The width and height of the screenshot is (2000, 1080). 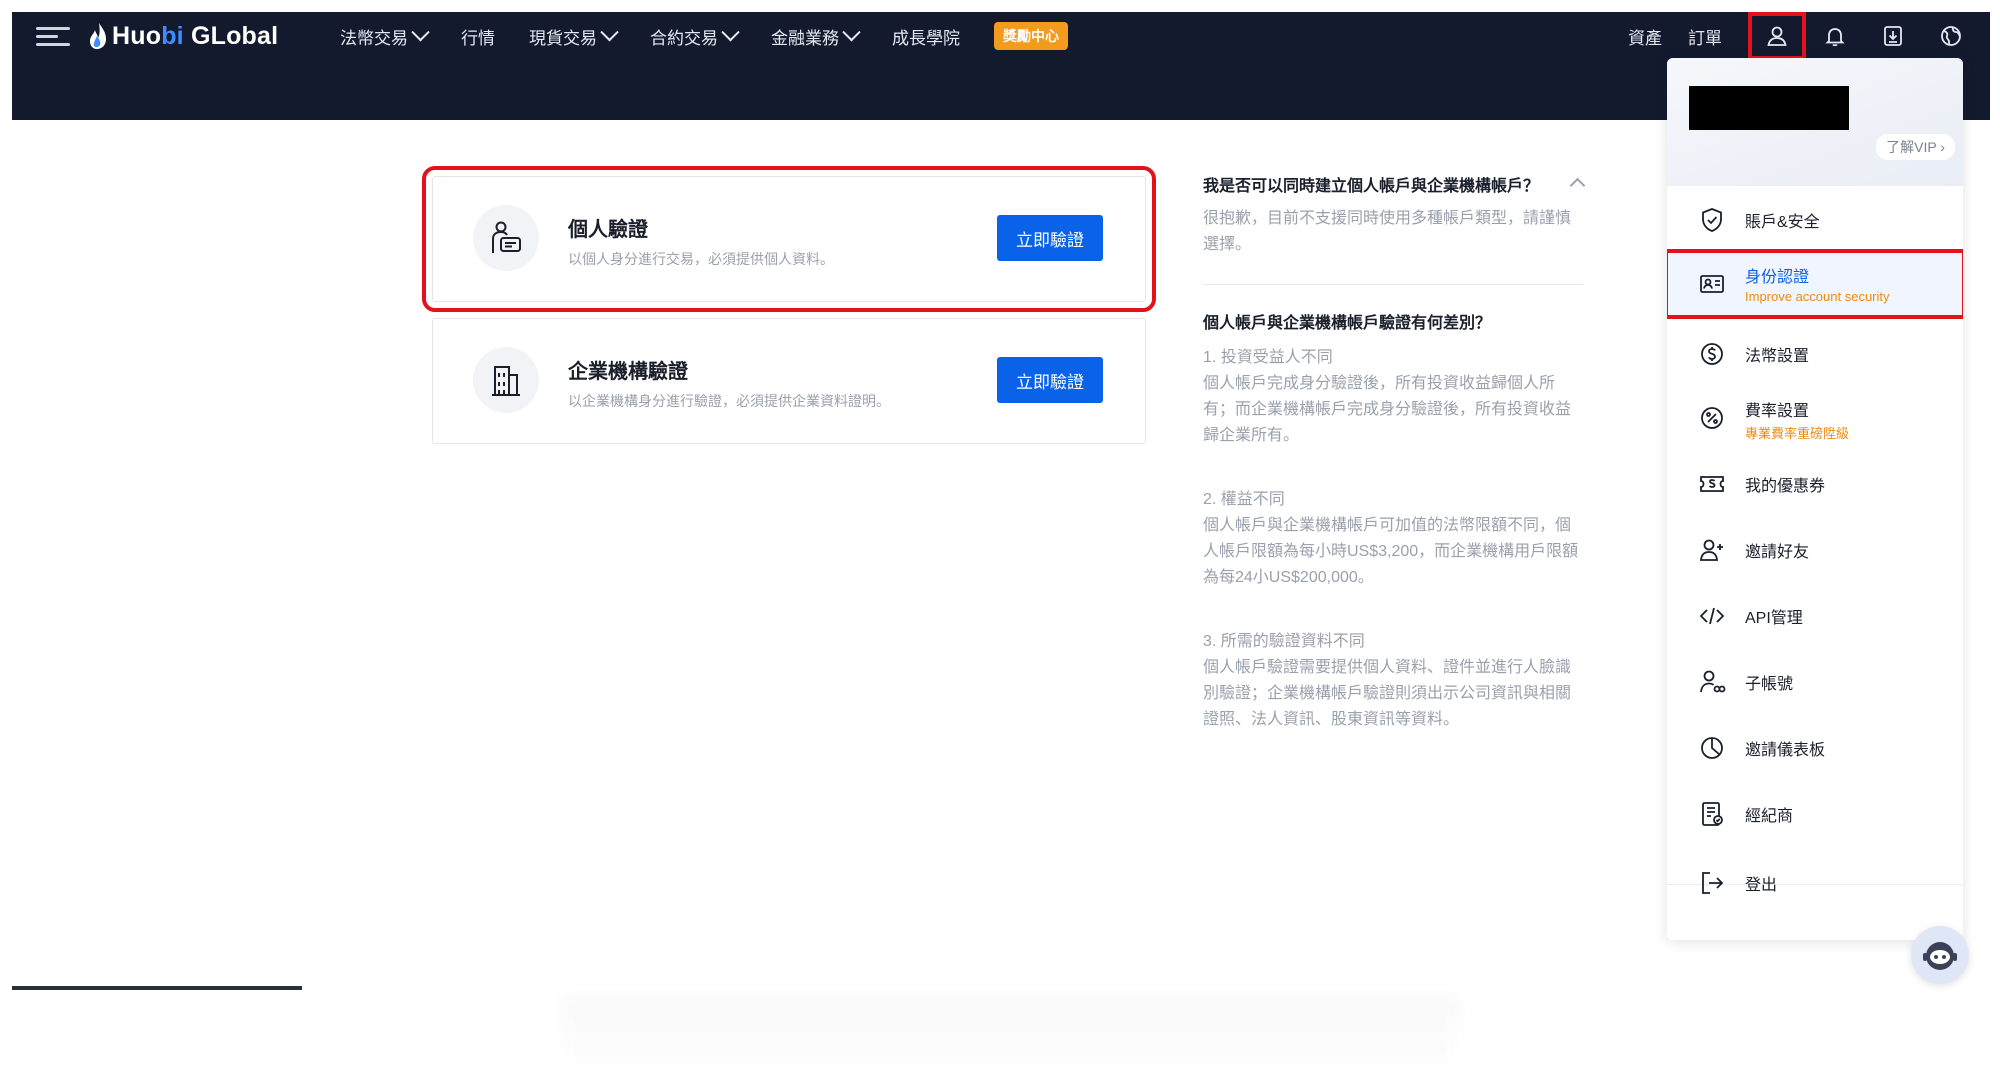 I want to click on learn-vip-link: 了解VIP ›, so click(x=1915, y=147).